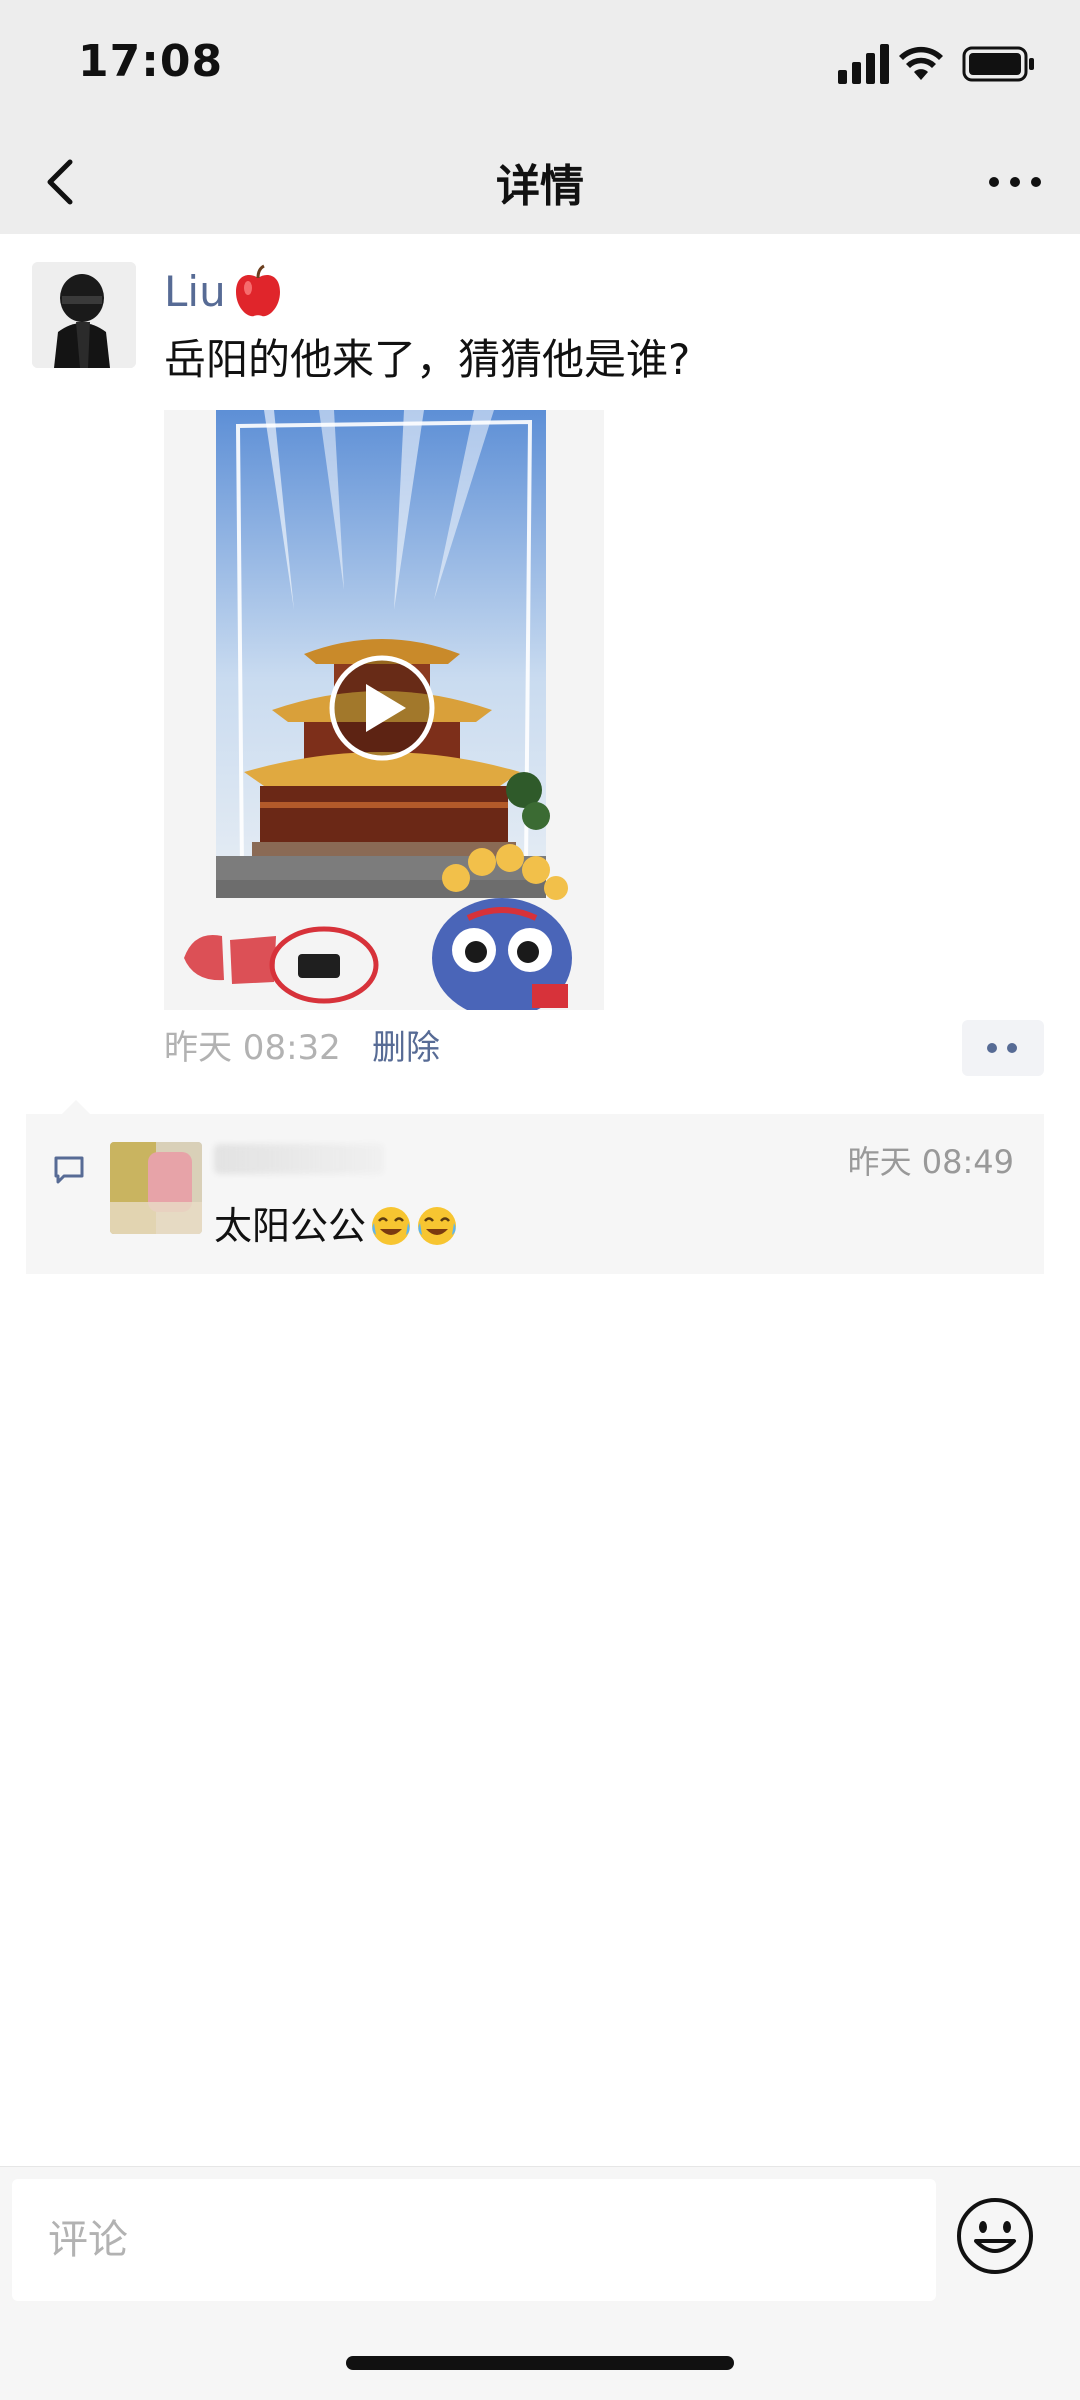 Image resolution: width=1080 pixels, height=2400 pixels. I want to click on comment-bubble-icon, so click(69, 1170).